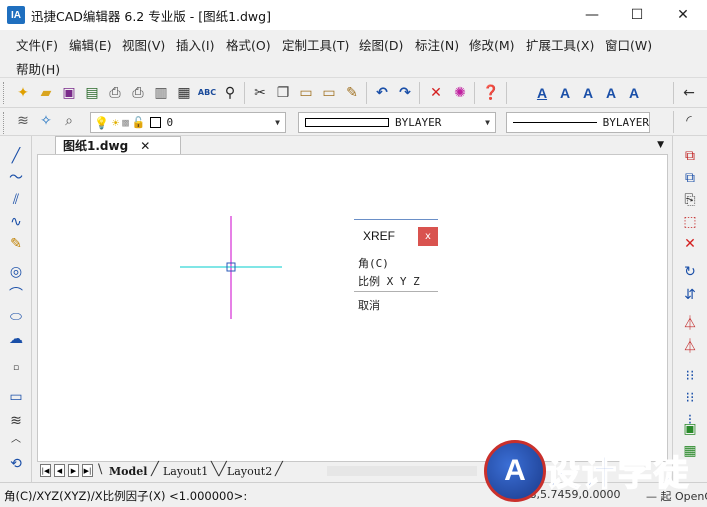 This screenshot has width=707, height=507. Describe the element at coordinates (16, 421) in the screenshot. I see `helix-icon: ≋` at that location.